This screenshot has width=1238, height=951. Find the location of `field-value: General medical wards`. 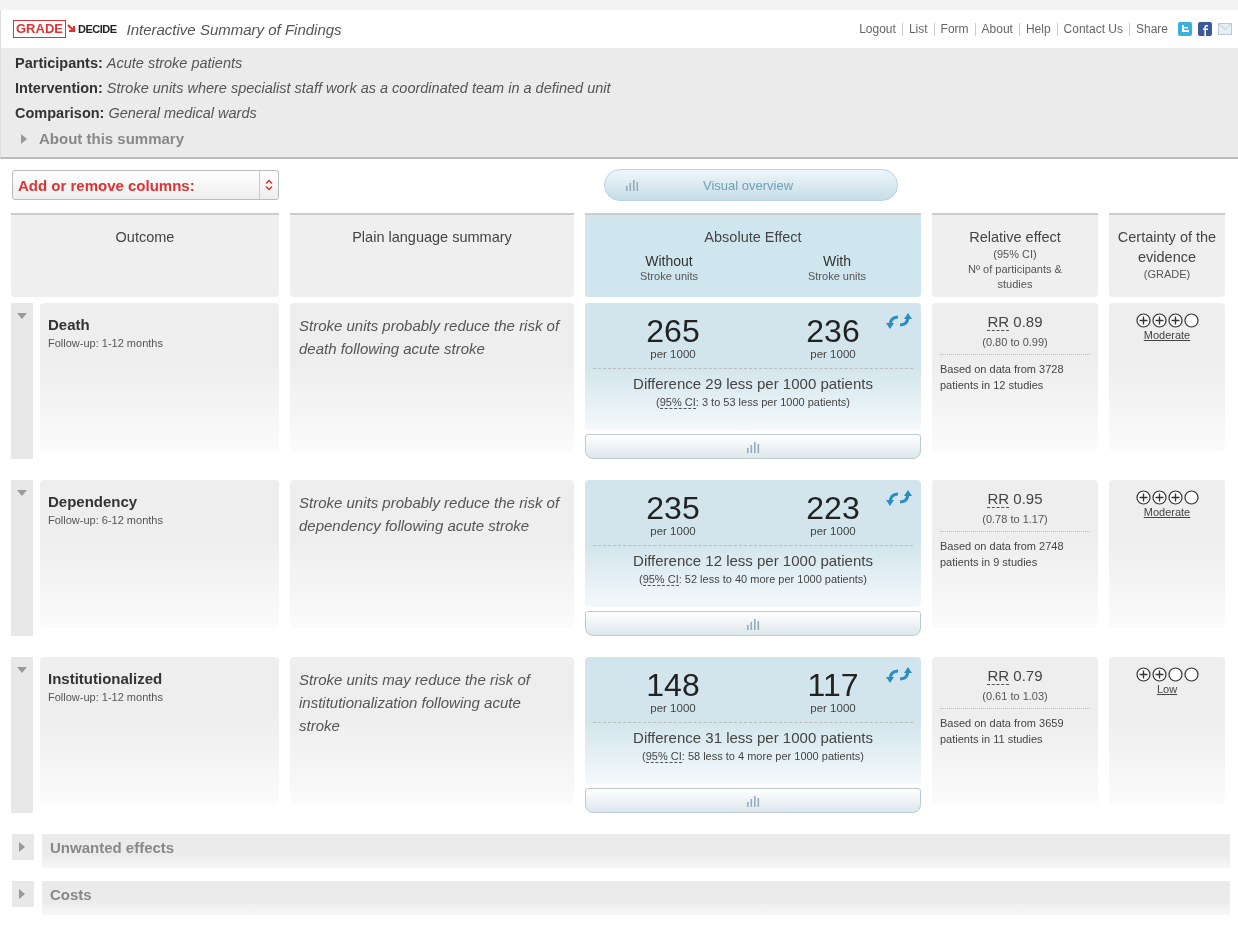

field-value: General medical wards is located at coordinates (182, 113).